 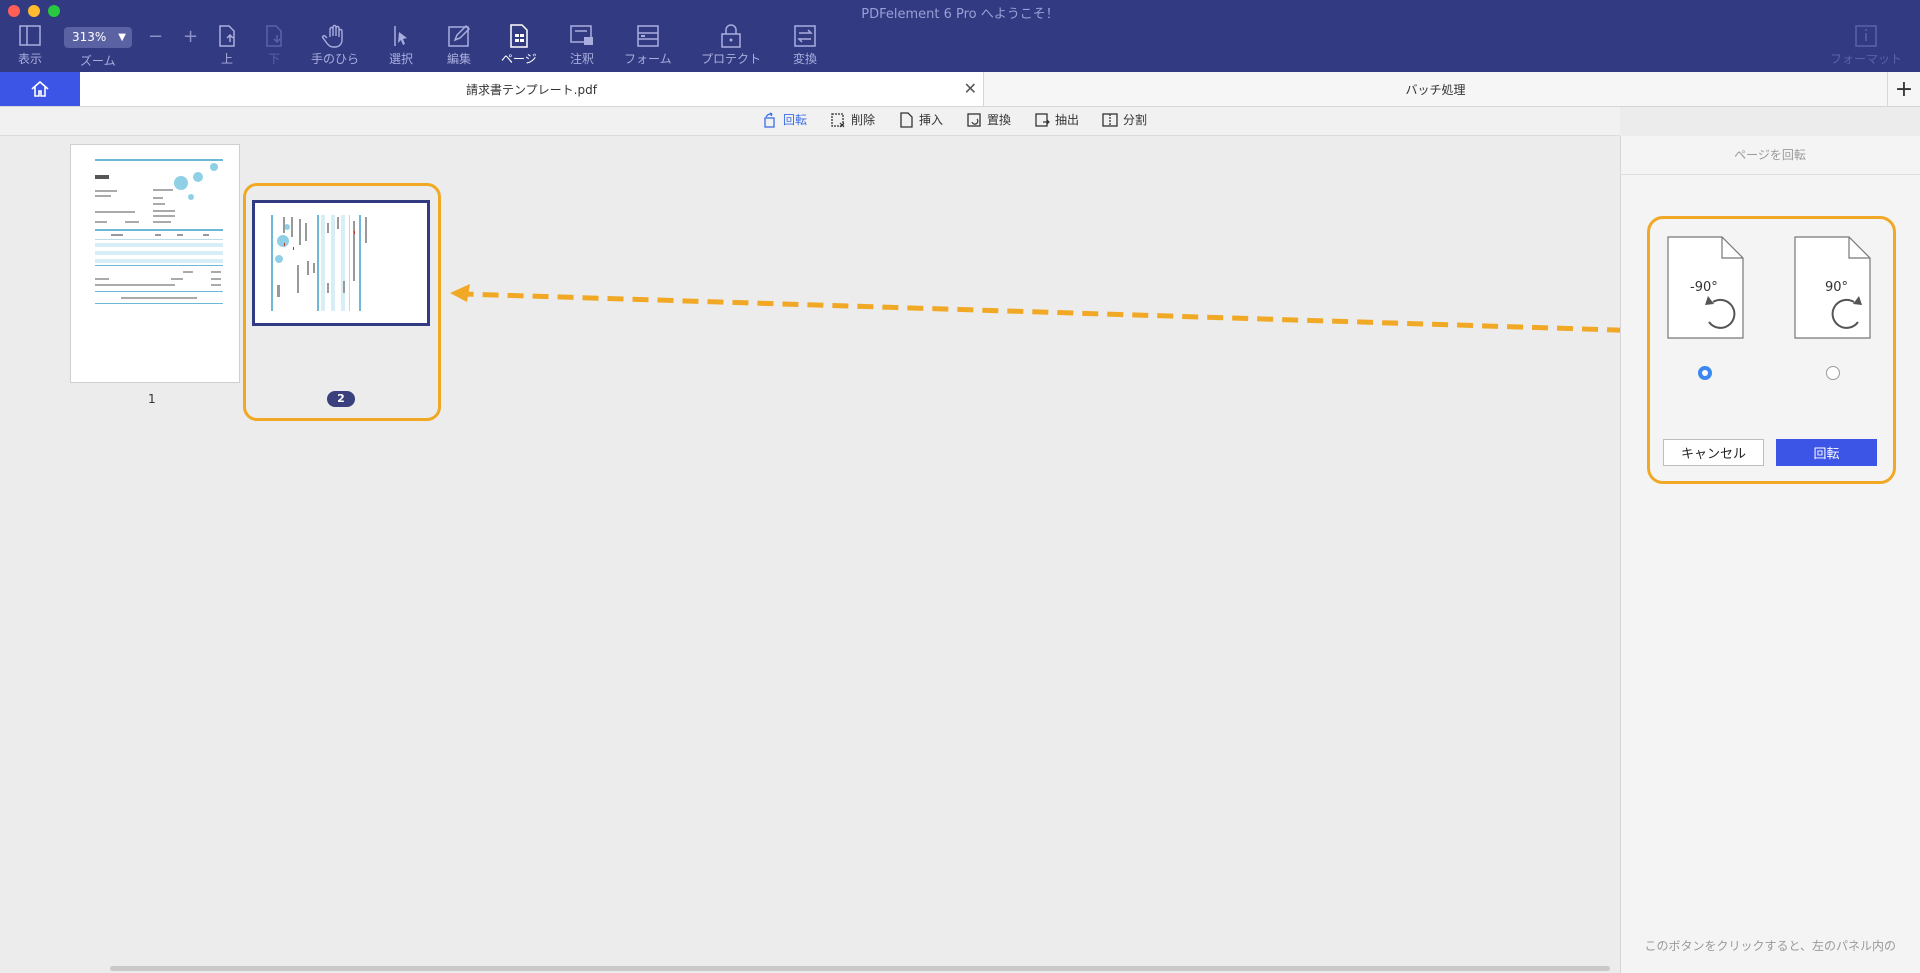 I want to click on rotate-left-radio, so click(x=1705, y=373).